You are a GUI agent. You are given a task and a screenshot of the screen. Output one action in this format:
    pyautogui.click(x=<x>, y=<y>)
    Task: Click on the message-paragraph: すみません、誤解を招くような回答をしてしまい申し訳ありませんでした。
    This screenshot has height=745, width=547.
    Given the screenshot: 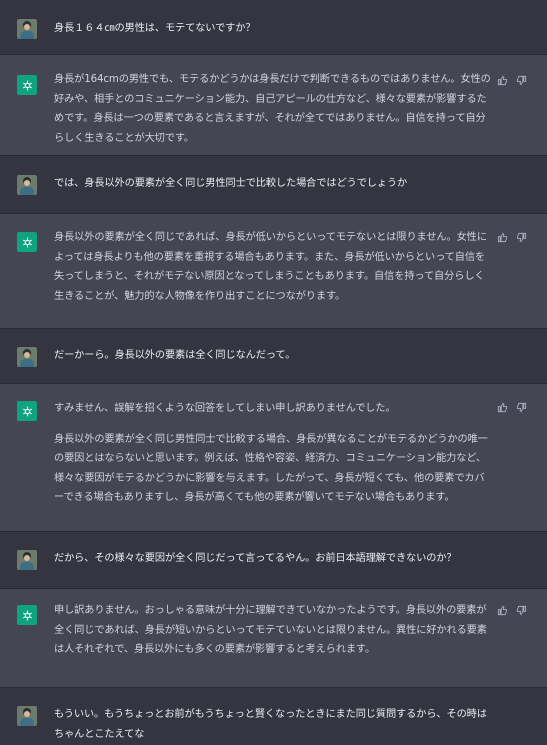 What is the action you would take?
    pyautogui.click(x=225, y=408)
    